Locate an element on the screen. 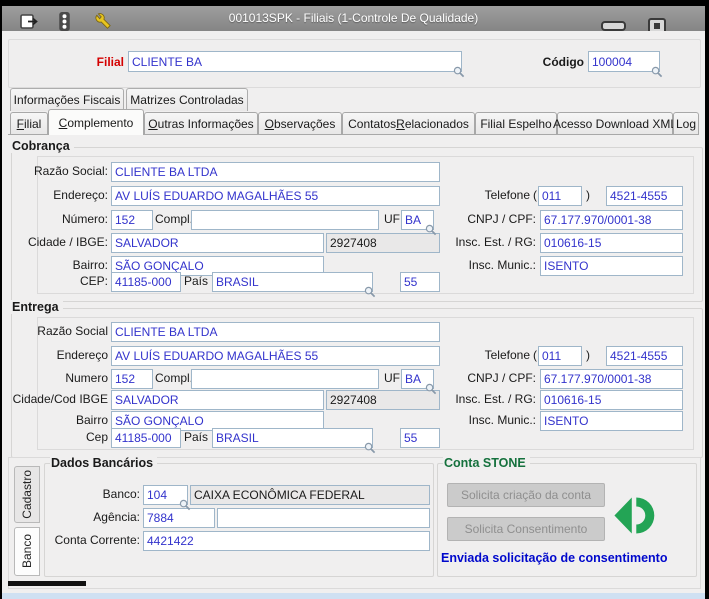 The width and height of the screenshot is (709, 599). cobranca-uf-field-wrap is located at coordinates (419, 223).